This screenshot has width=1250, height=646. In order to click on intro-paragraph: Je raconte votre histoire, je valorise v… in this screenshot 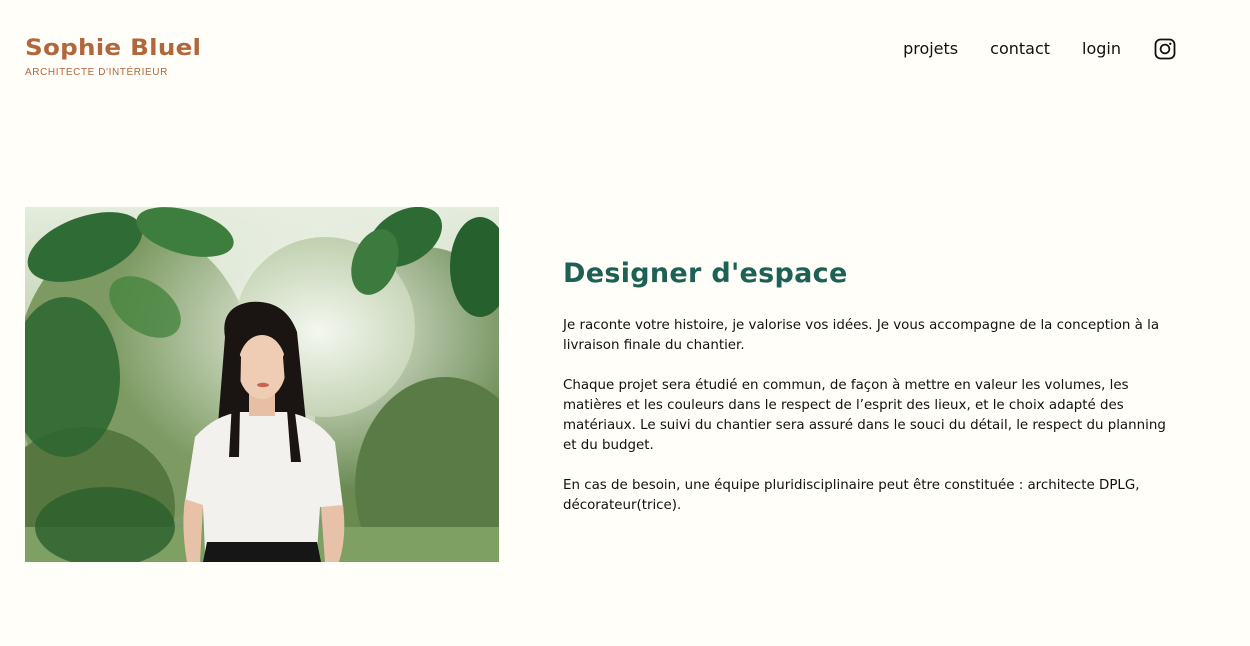, I will do `click(861, 335)`.